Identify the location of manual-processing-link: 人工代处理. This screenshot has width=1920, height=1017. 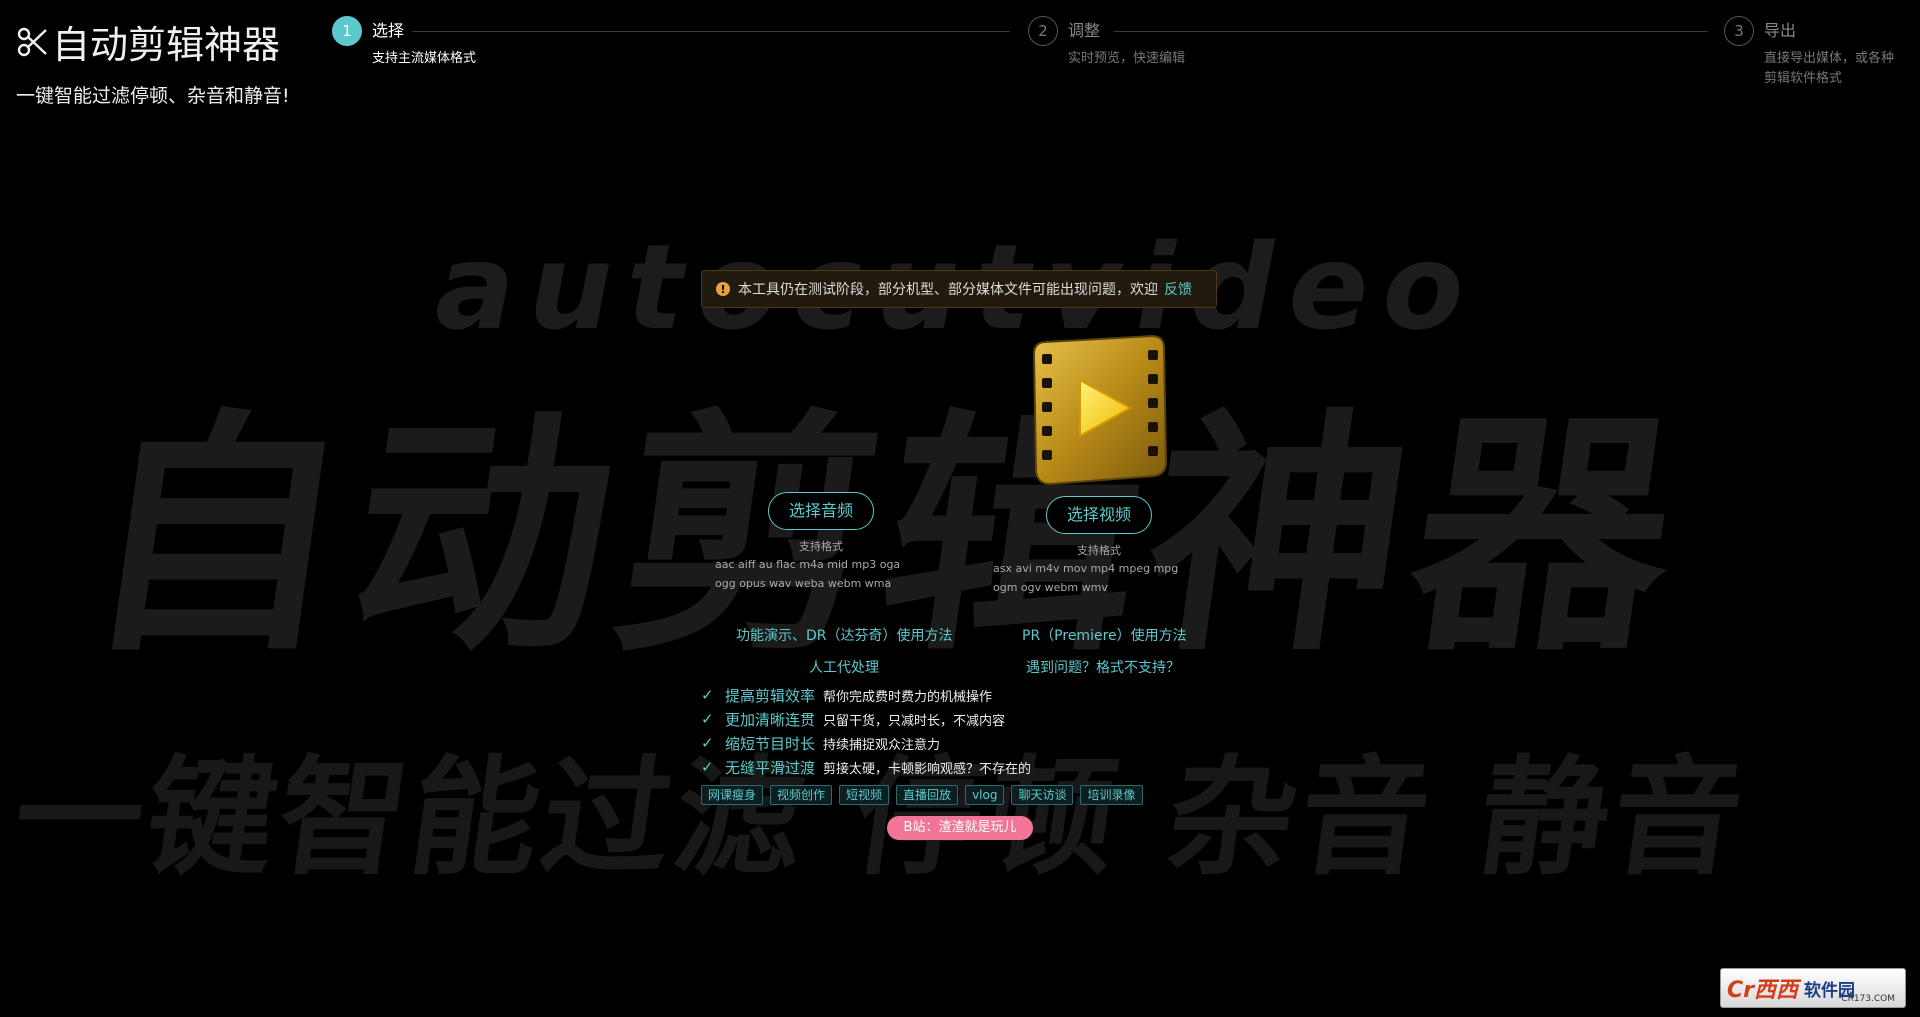
(844, 667).